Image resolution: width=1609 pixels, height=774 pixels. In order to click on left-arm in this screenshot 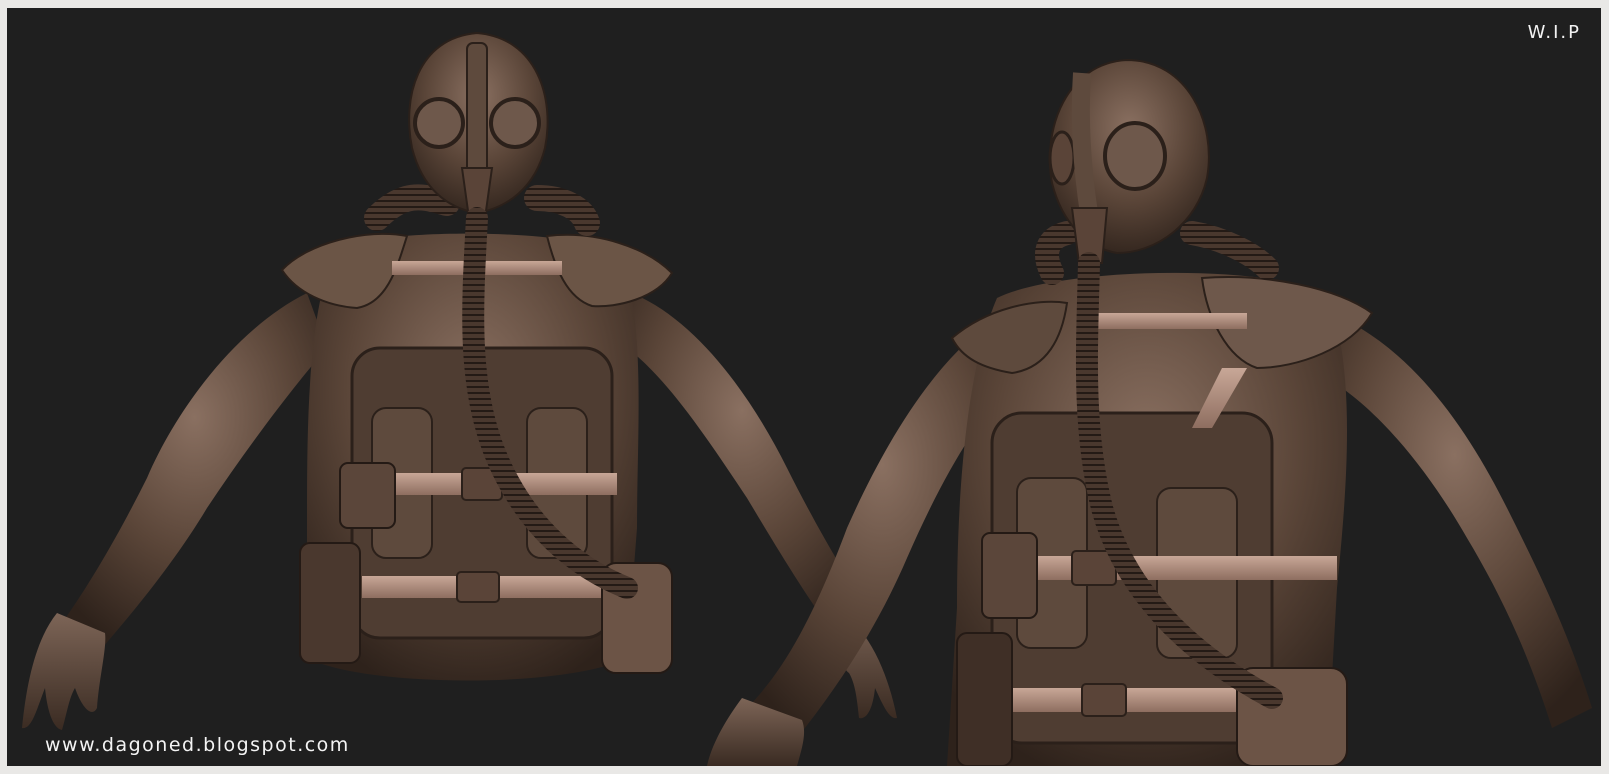, I will do `click(194, 470)`.